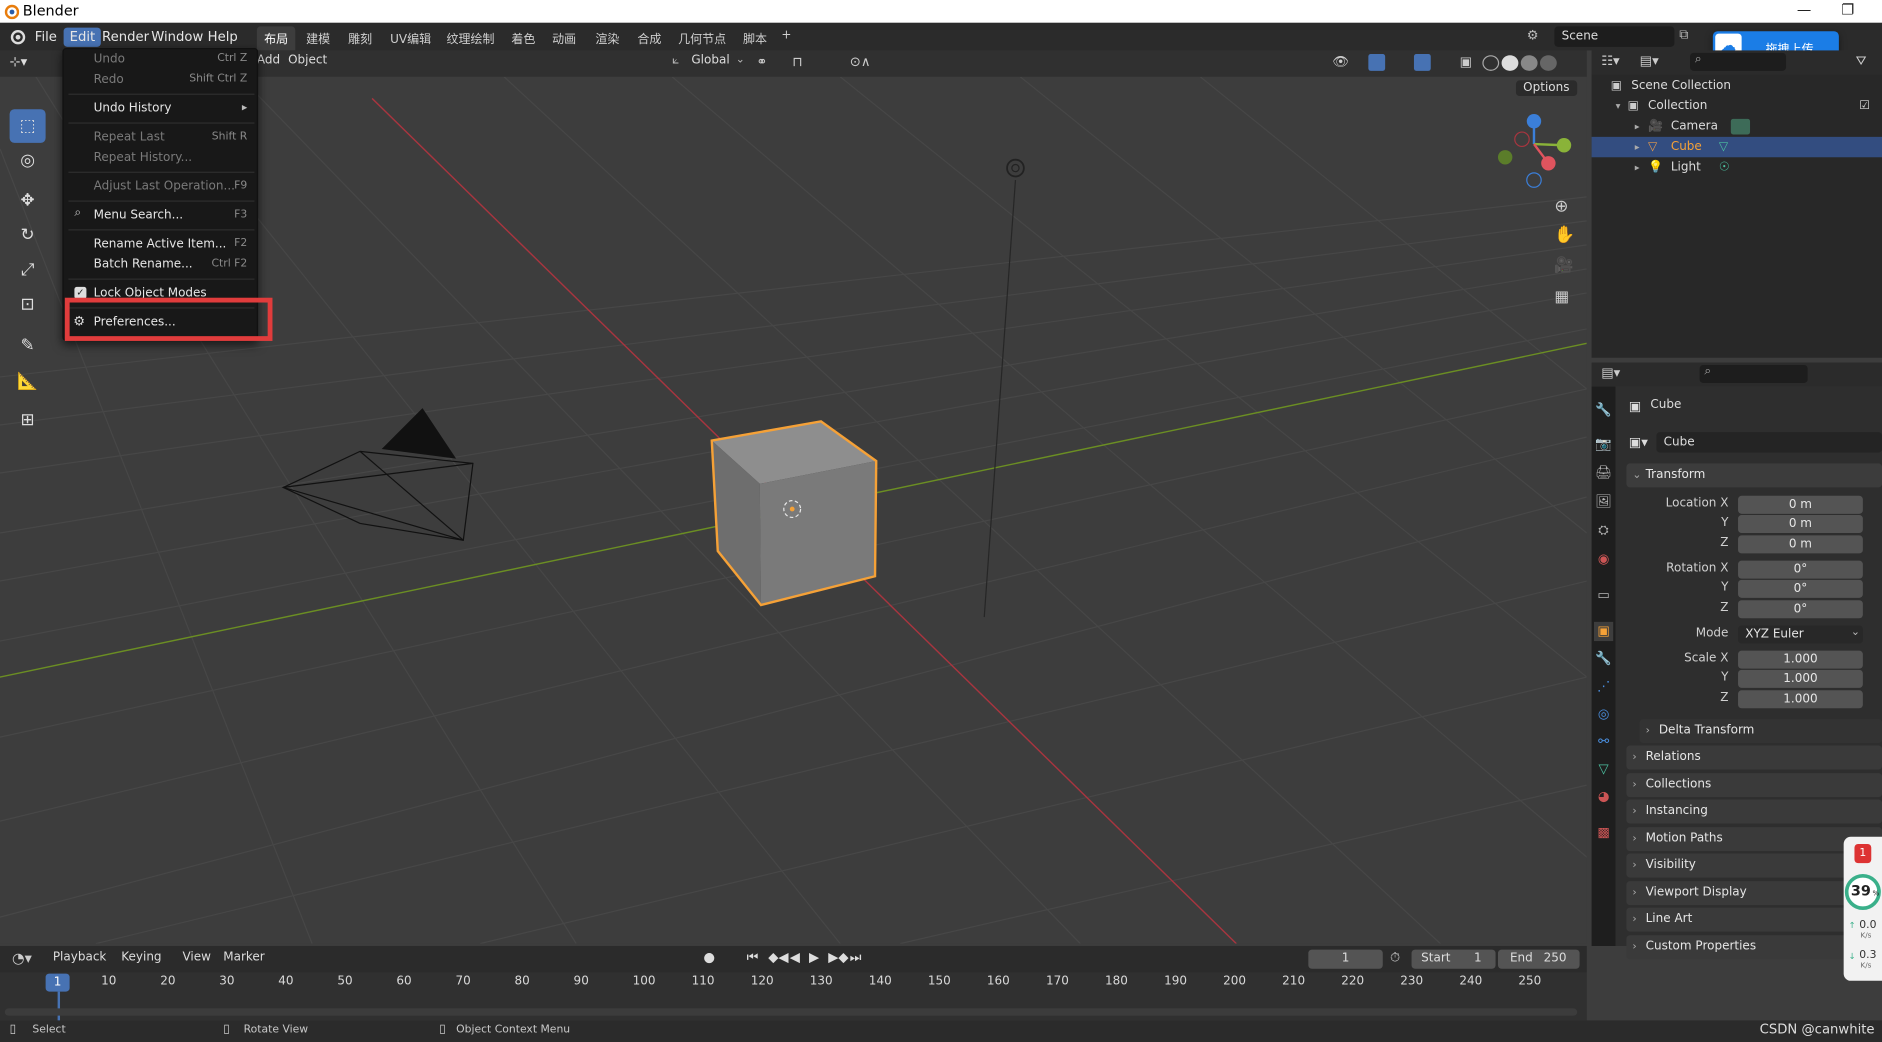  I want to click on options-button: Options, so click(1546, 88).